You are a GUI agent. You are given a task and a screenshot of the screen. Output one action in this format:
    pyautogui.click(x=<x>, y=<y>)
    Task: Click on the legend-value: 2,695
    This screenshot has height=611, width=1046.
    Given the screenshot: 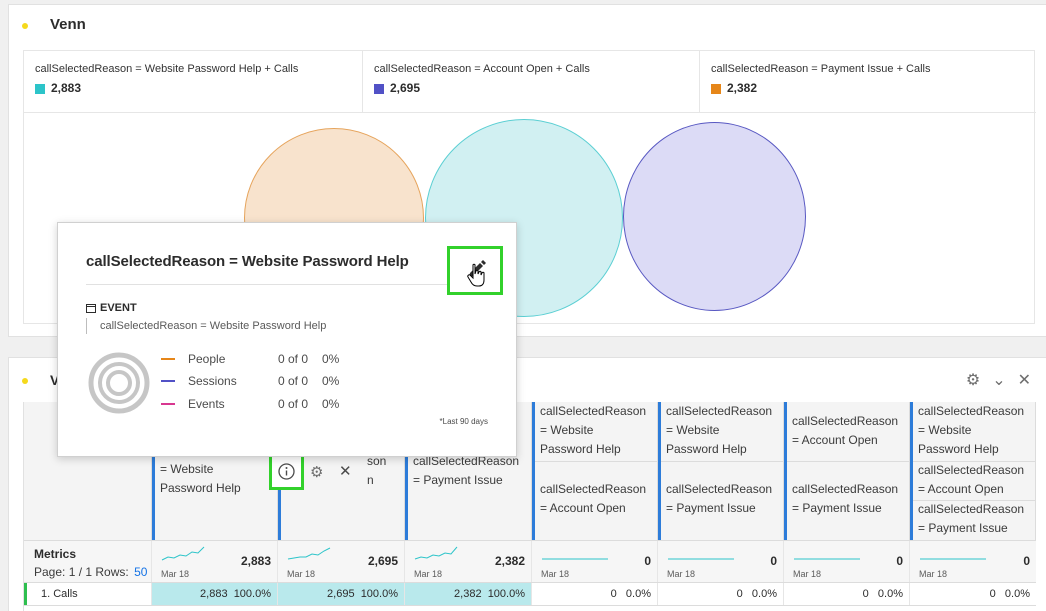 What is the action you would take?
    pyautogui.click(x=405, y=88)
    